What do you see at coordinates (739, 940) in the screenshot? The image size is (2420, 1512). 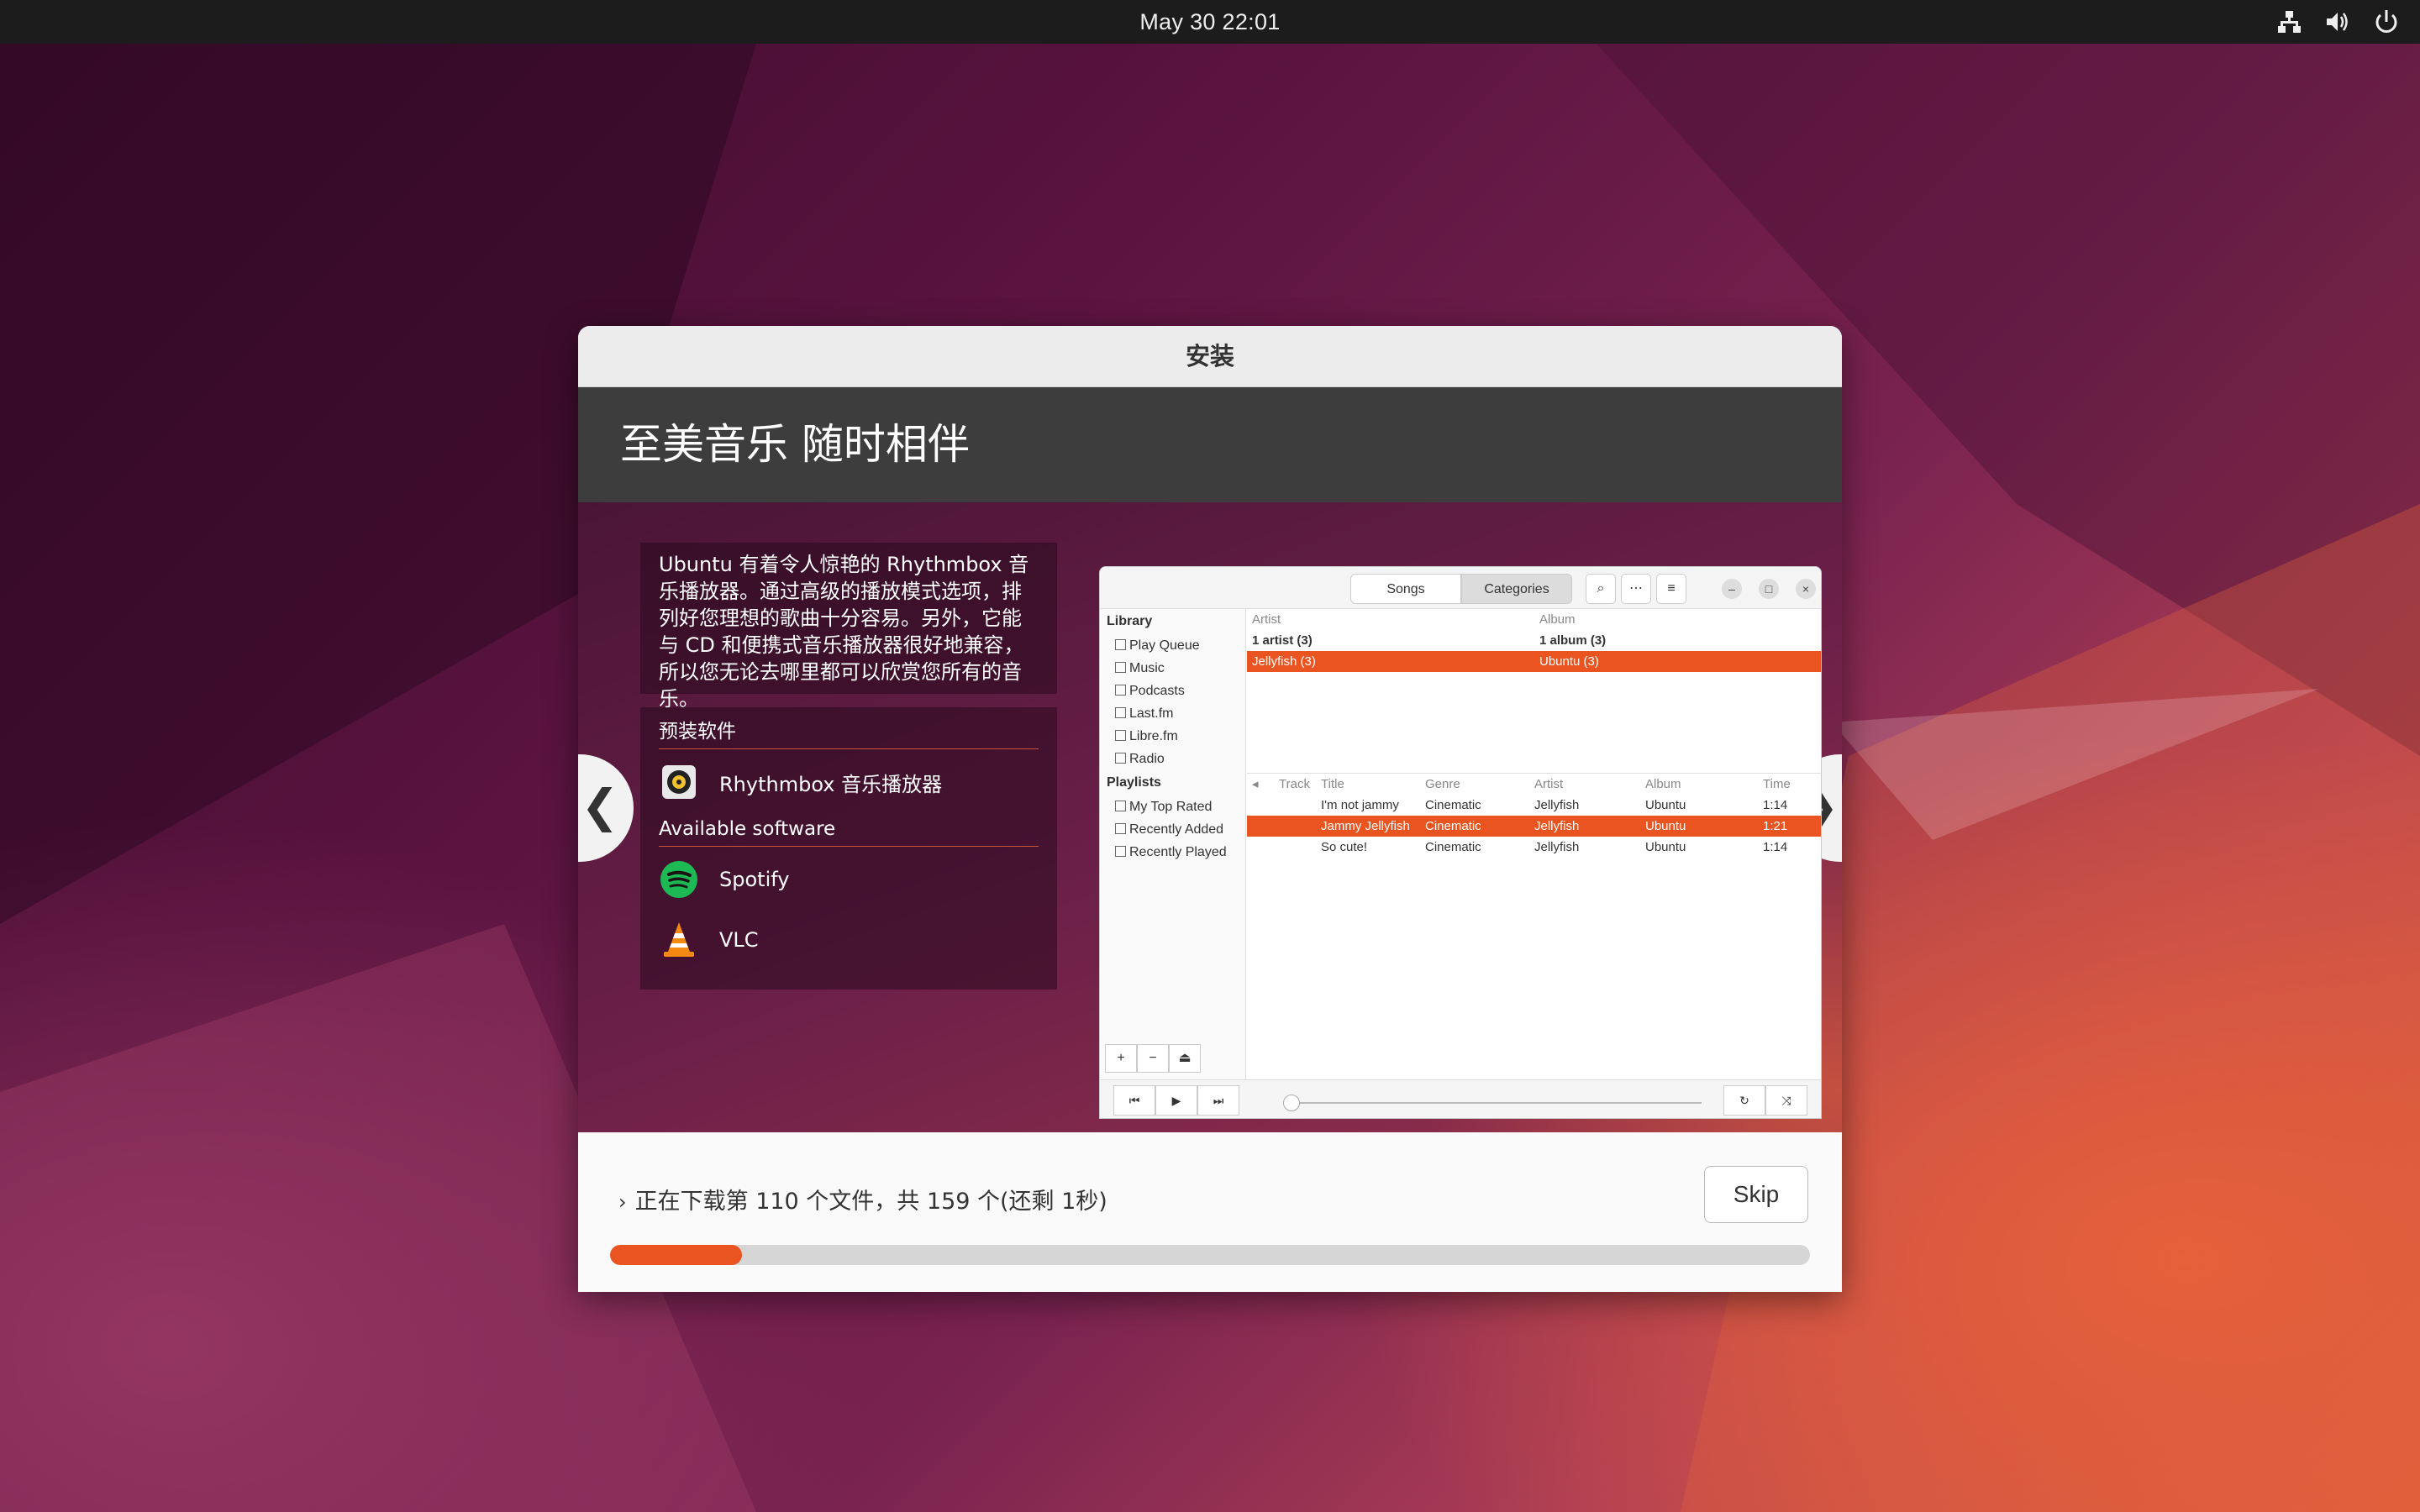 I see `software-label: VLC` at bounding box center [739, 940].